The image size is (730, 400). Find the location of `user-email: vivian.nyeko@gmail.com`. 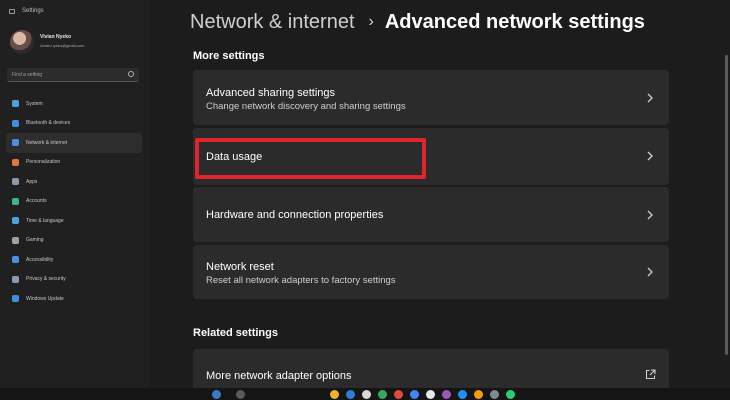

user-email: vivian.nyeko@gmail.com is located at coordinates (62, 45).